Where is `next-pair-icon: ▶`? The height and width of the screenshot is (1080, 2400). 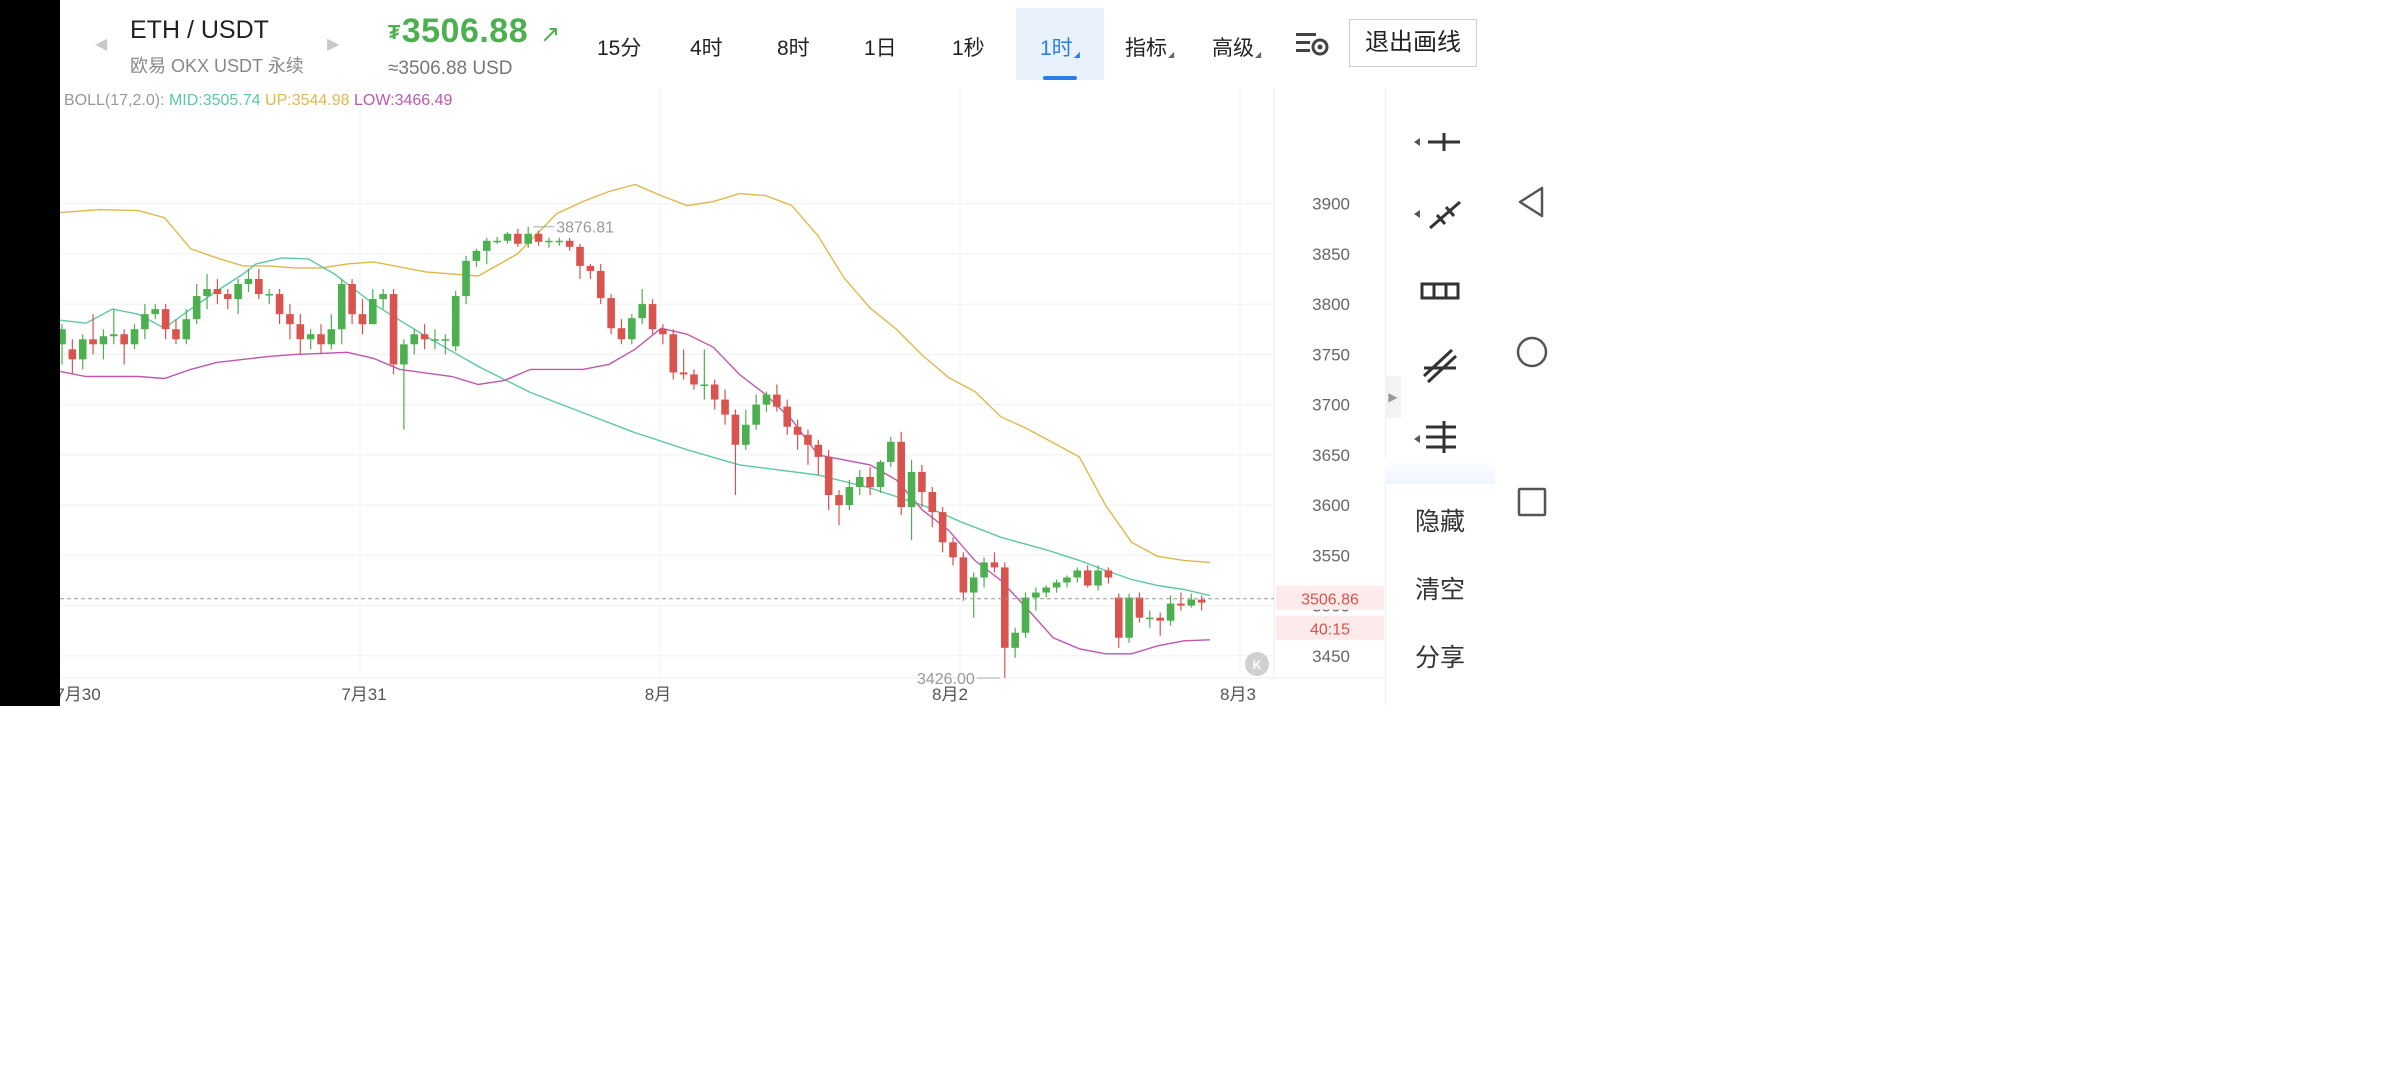
next-pair-icon: ▶ is located at coordinates (333, 44).